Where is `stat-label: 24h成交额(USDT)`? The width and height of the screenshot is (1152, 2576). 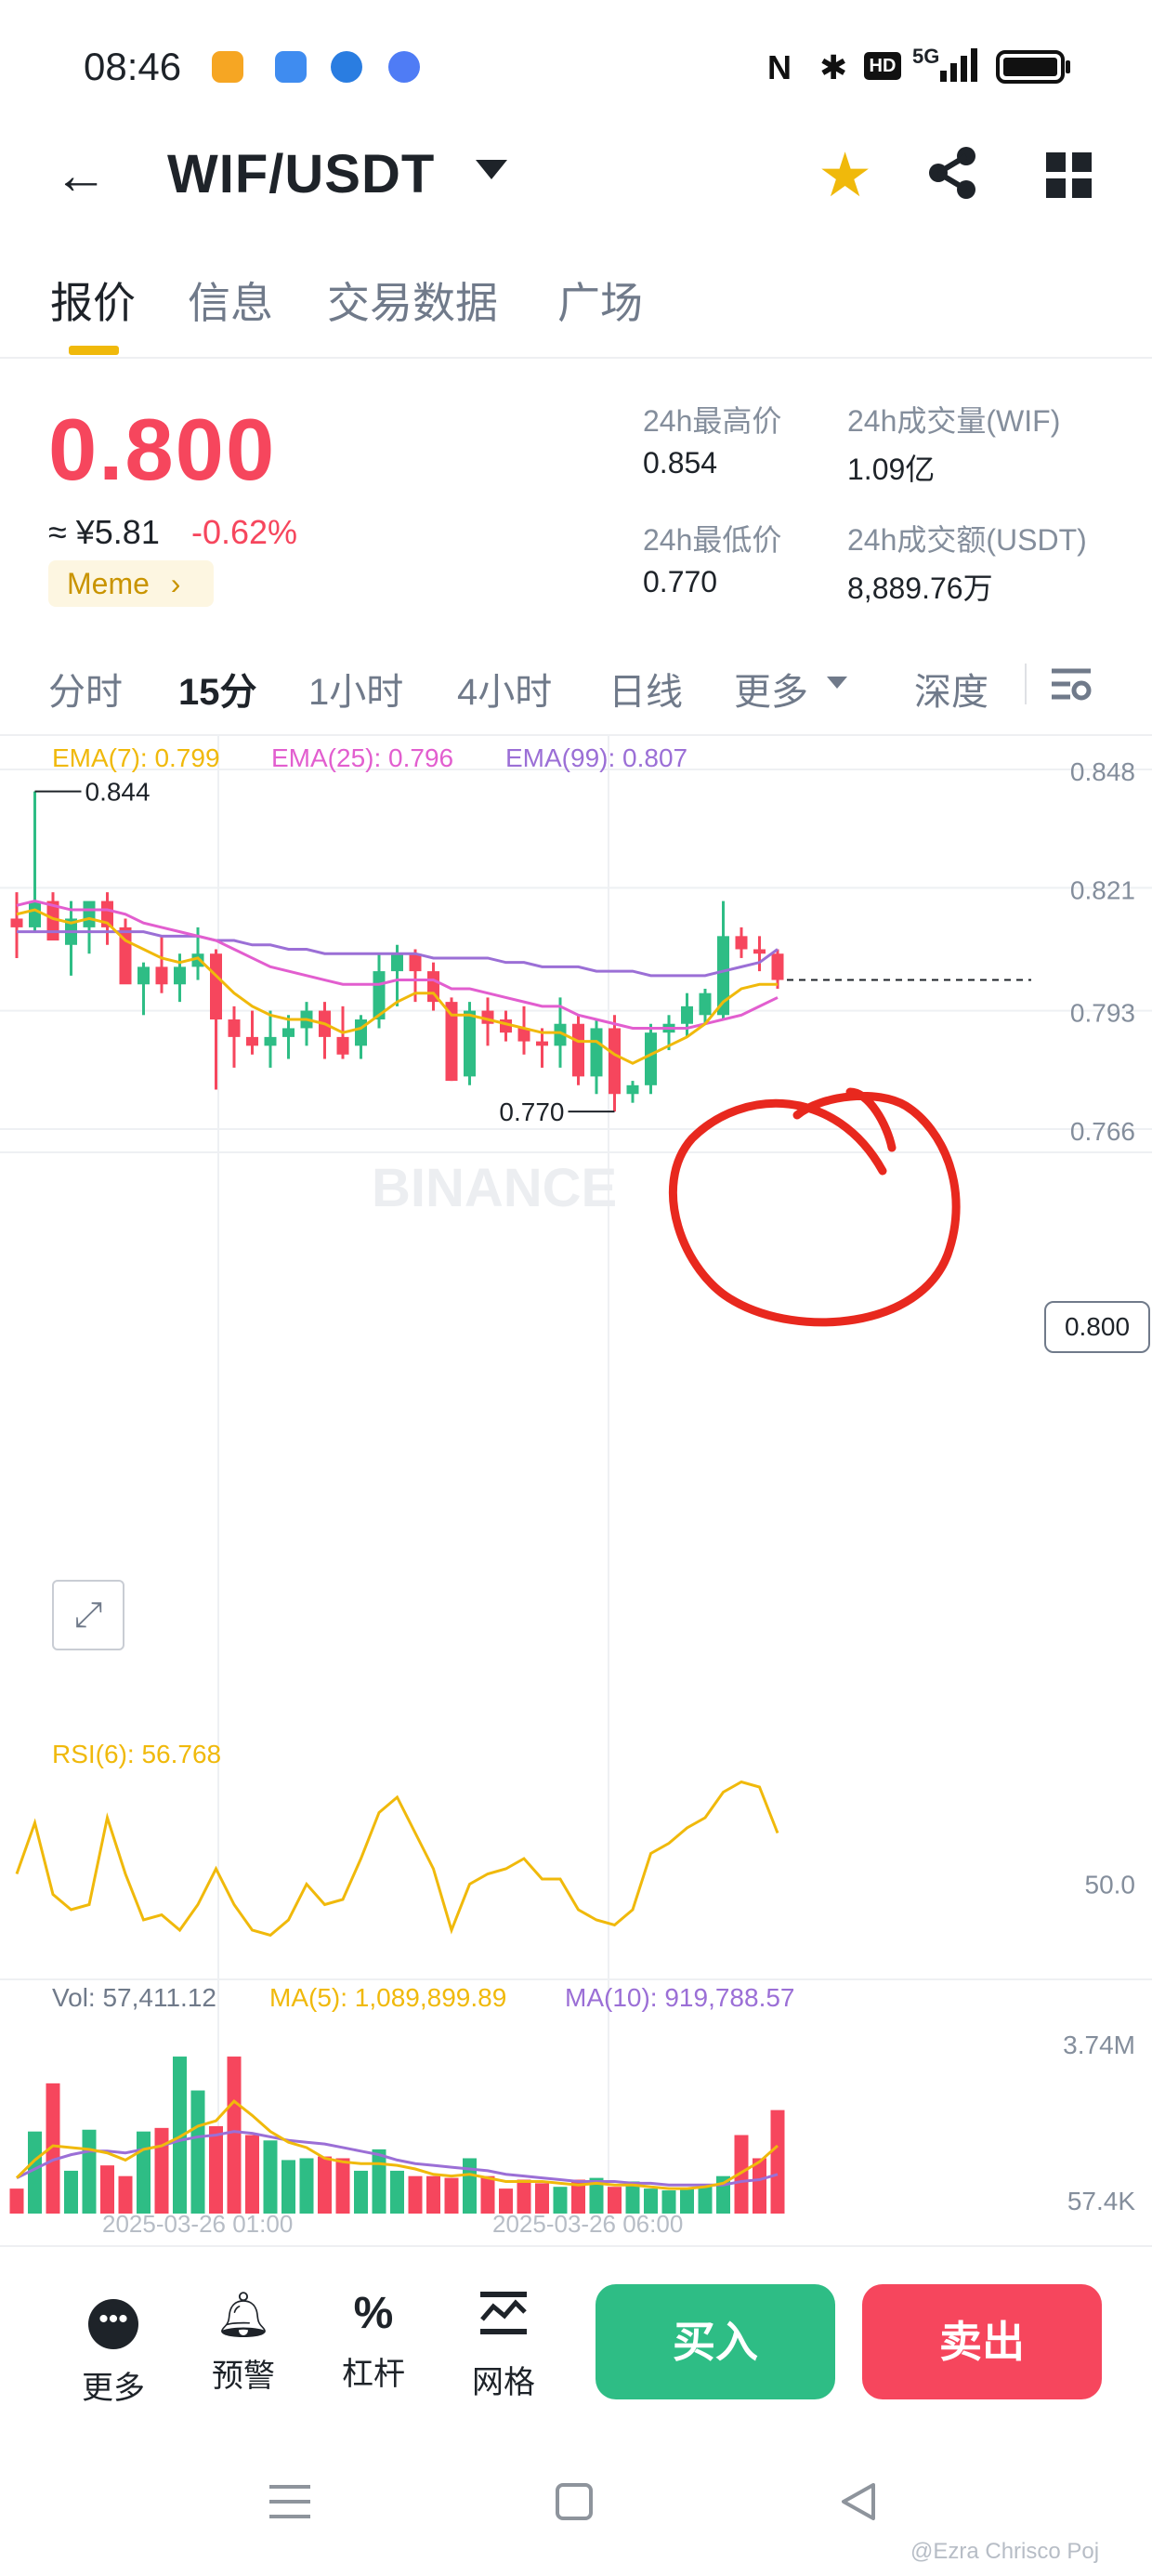
stat-label: 24h成交额(USDT) is located at coordinates (967, 540).